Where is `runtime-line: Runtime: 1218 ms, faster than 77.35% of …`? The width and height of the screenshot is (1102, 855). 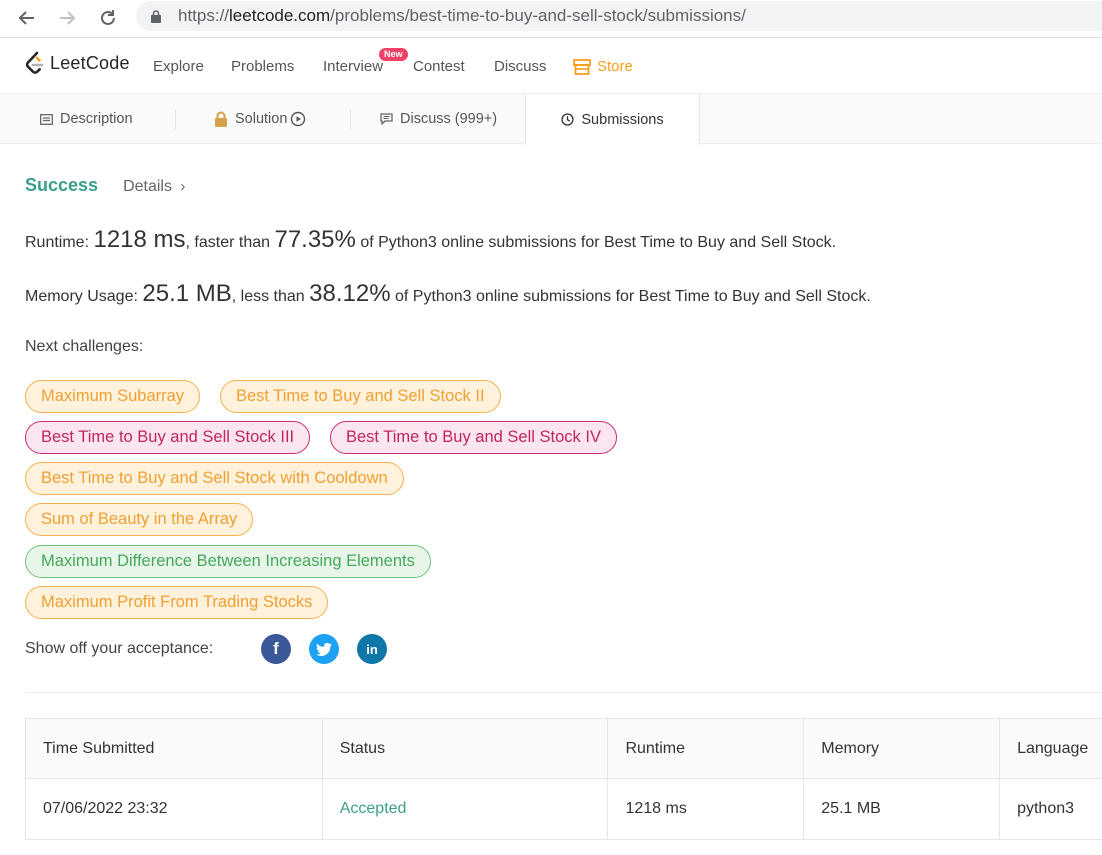 runtime-line: Runtime: 1218 ms, faster than 77.35% of … is located at coordinates (431, 239).